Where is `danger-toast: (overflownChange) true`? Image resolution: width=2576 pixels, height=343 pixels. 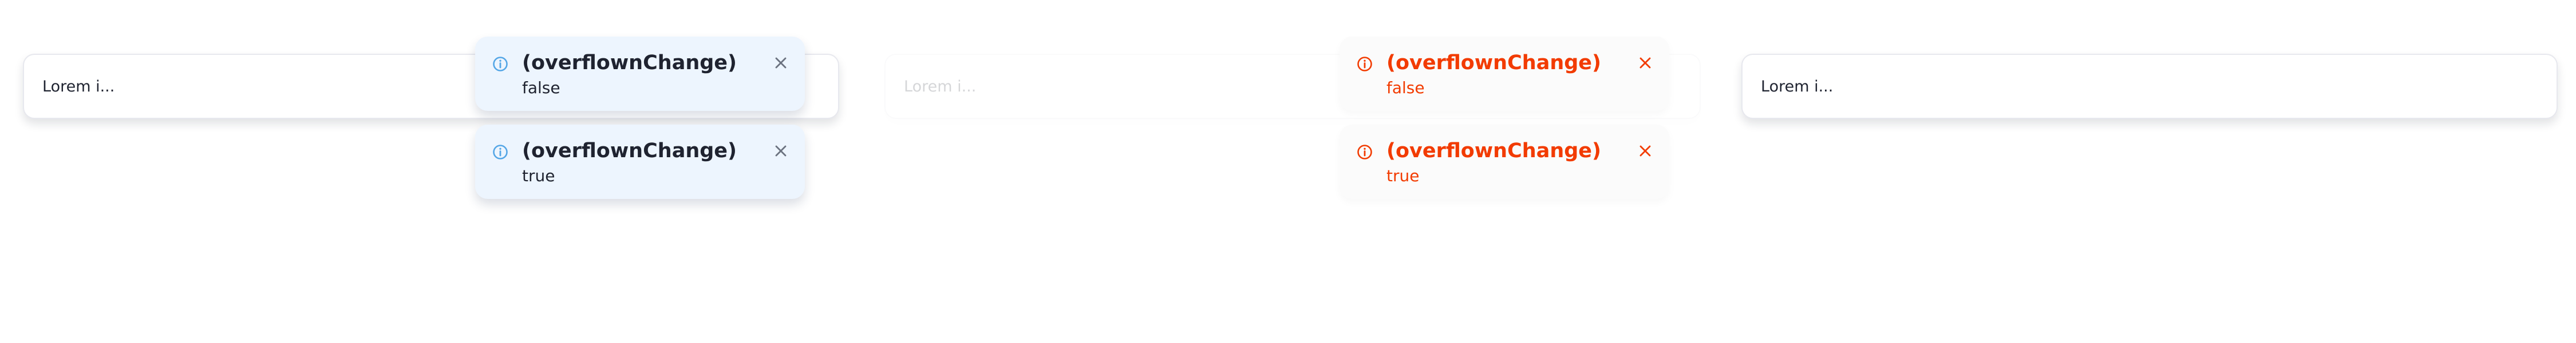 danger-toast: (overflownChange) true is located at coordinates (1504, 162).